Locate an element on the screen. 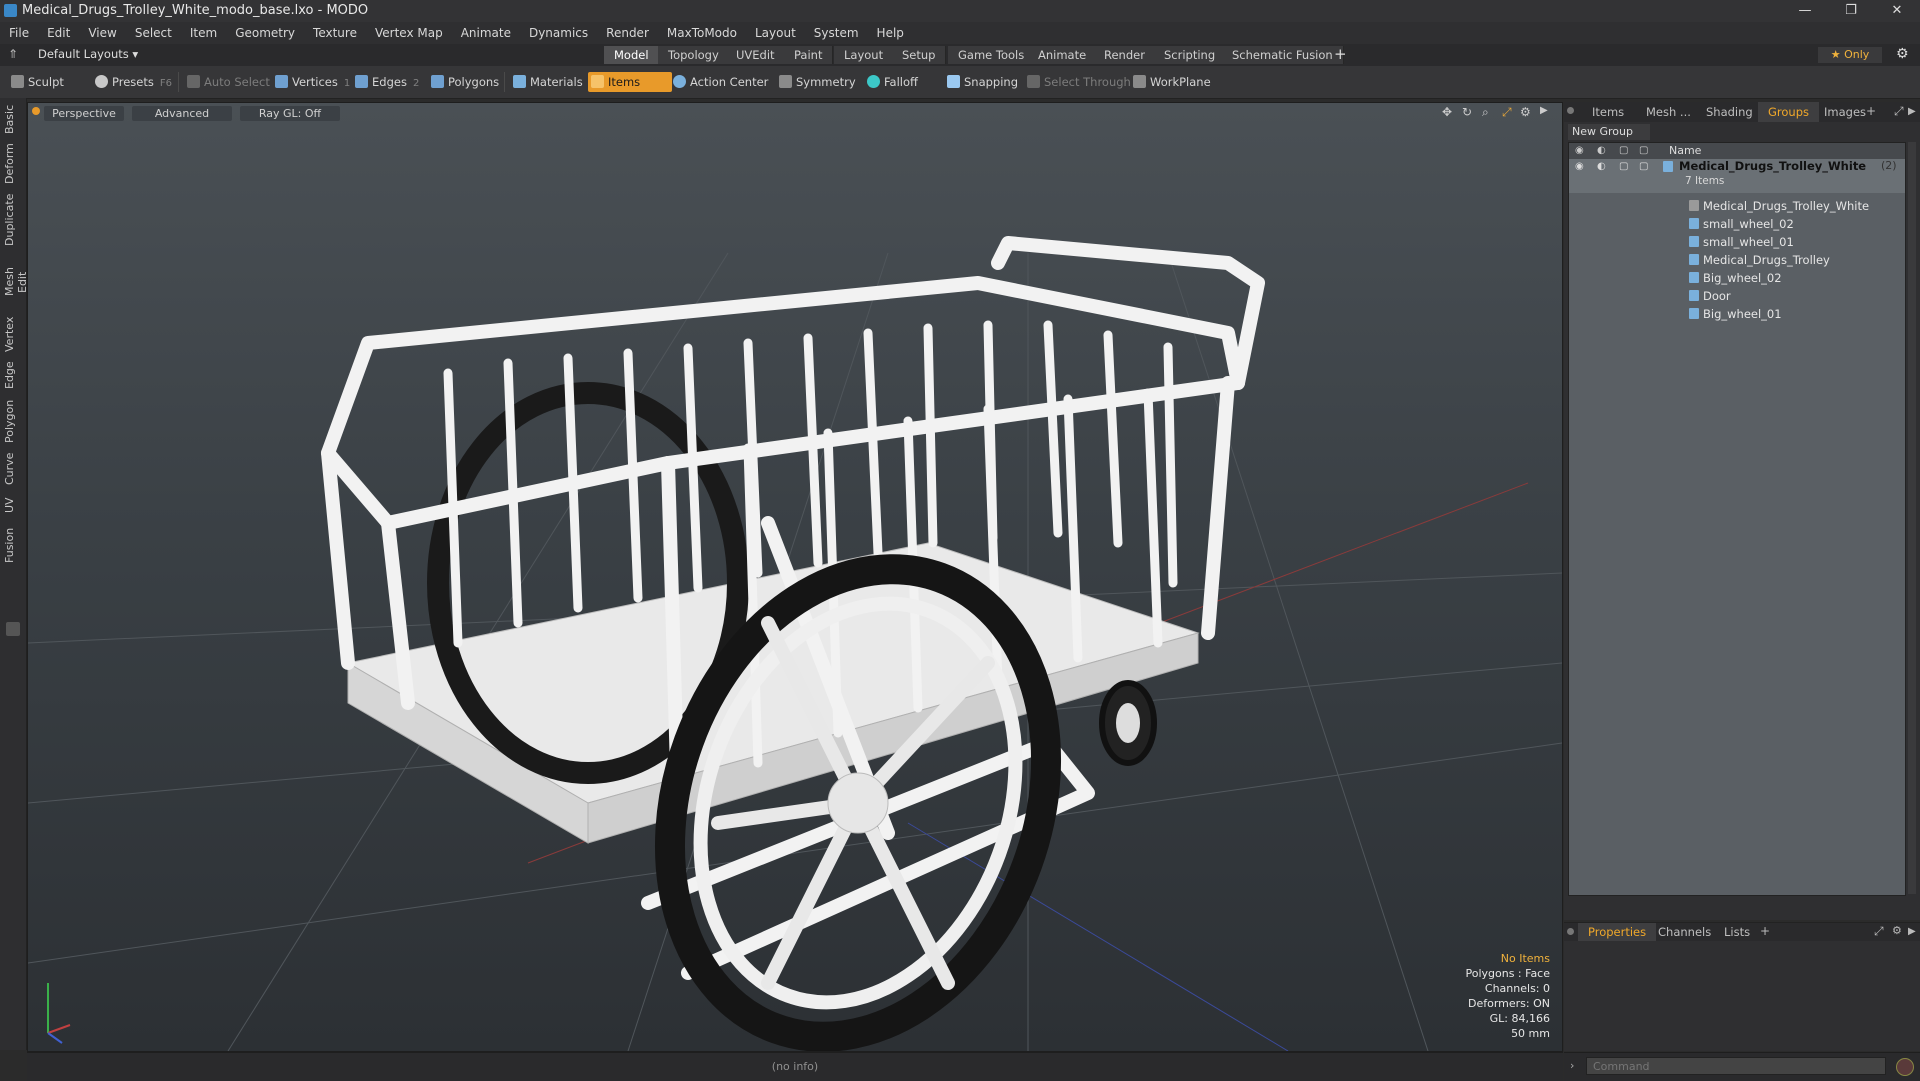 This screenshot has width=1920, height=1081. tab-layout: Layout is located at coordinates (864, 55).